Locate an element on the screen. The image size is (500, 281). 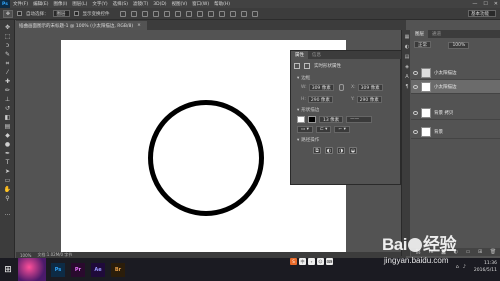
height-value: 290 像素 is located at coordinates (320, 99).